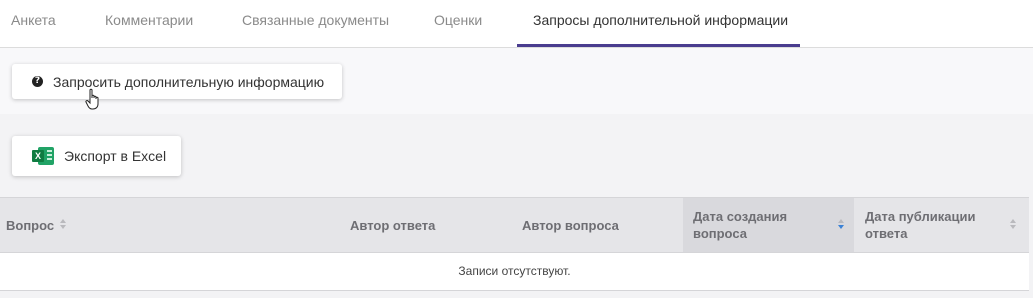 The image size is (1033, 298). What do you see at coordinates (570, 225) in the screenshot?
I see `column-header-question-author-label: Автор вопроса` at bounding box center [570, 225].